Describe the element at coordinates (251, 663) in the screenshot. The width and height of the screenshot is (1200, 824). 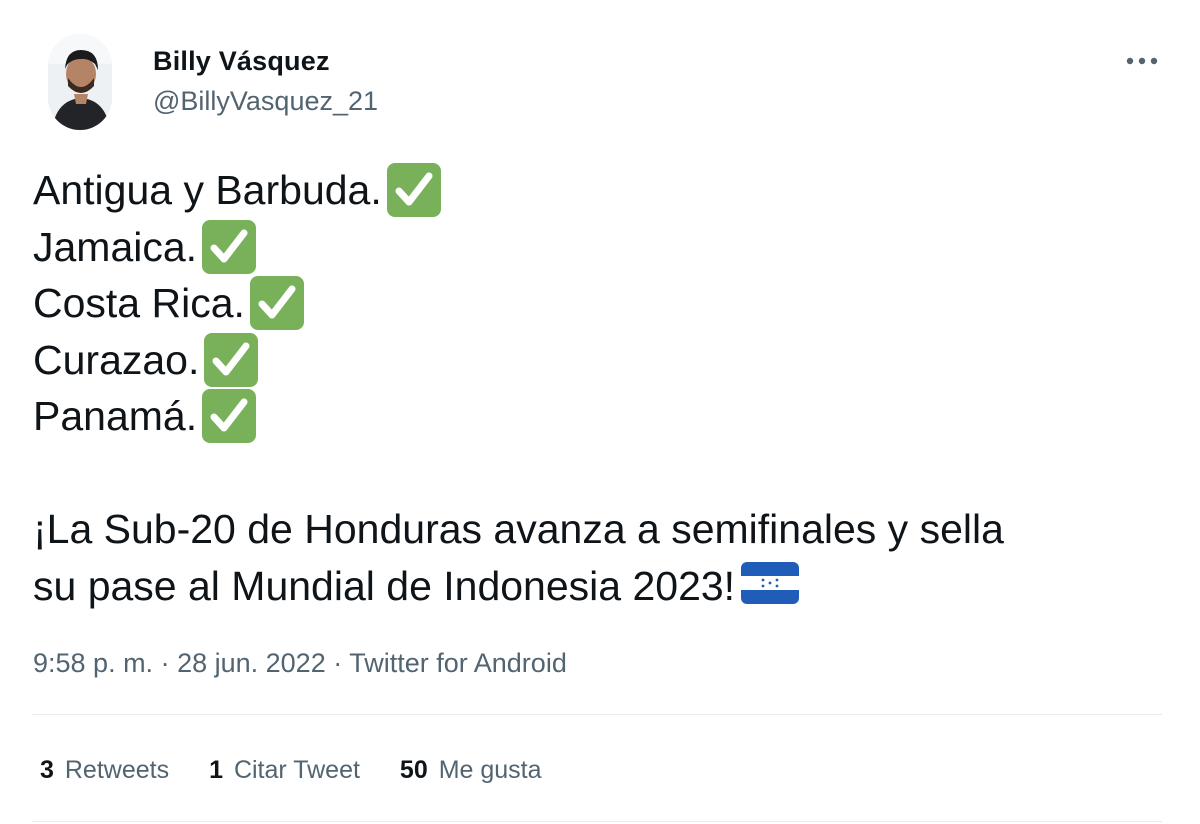
I see `tweet-date: 28 jun. 2022` at that location.